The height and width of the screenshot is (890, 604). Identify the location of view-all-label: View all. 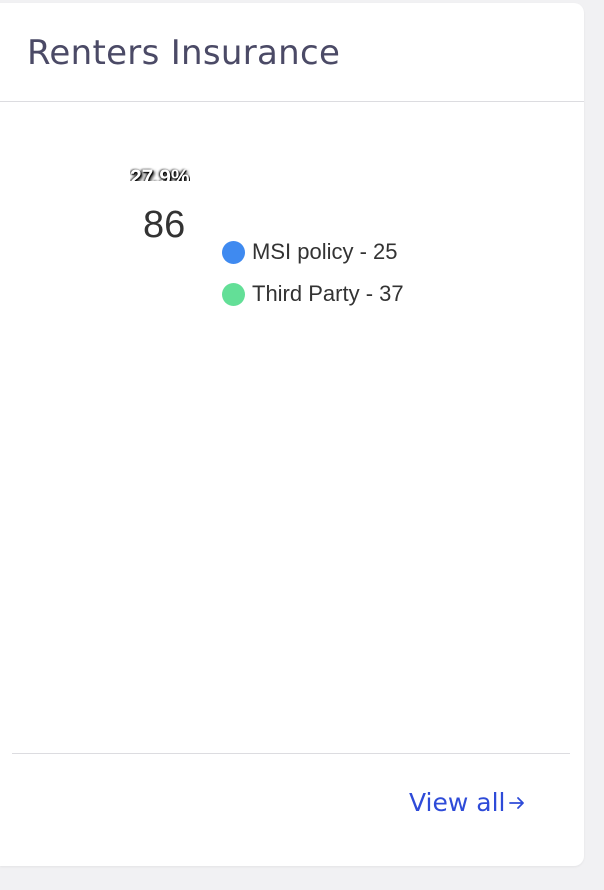
(457, 802).